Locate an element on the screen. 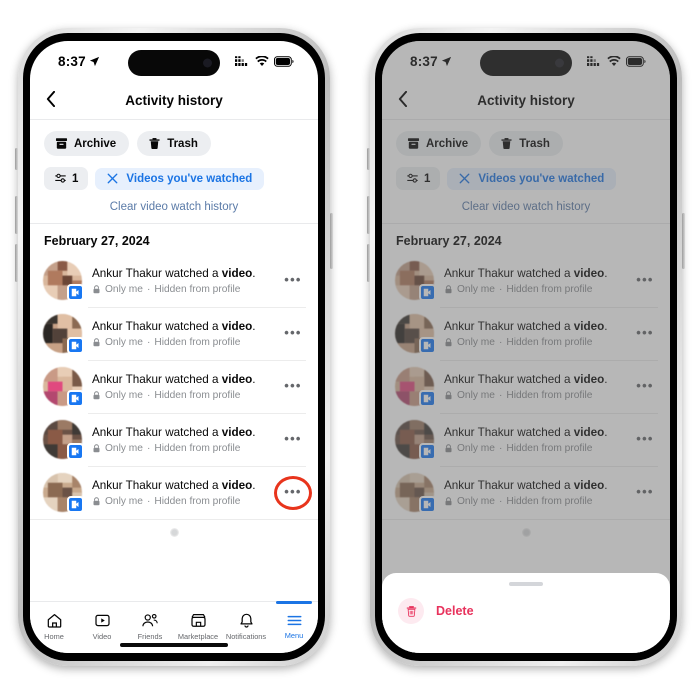  cellular-signal-icon is located at coordinates (241, 60).